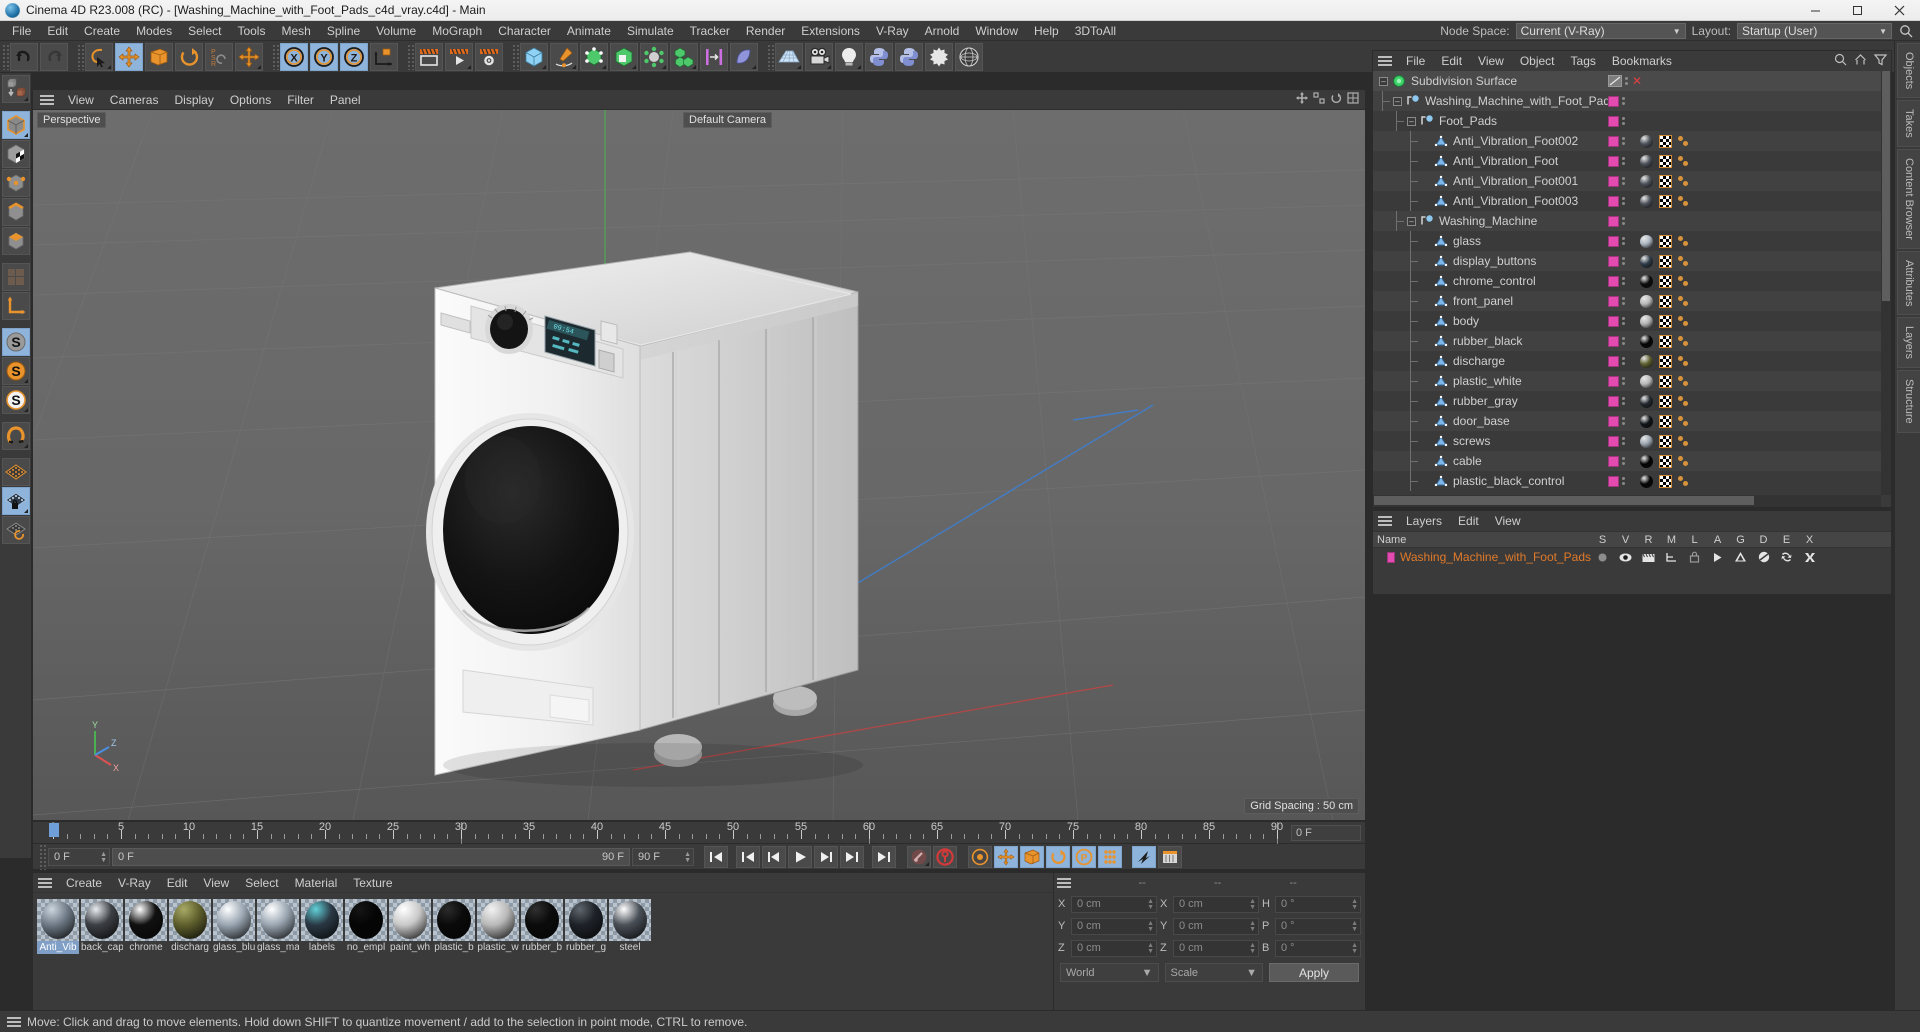 This screenshot has height=1032, width=1920. I want to click on edge-tab-structure: Structure, so click(1908, 402).